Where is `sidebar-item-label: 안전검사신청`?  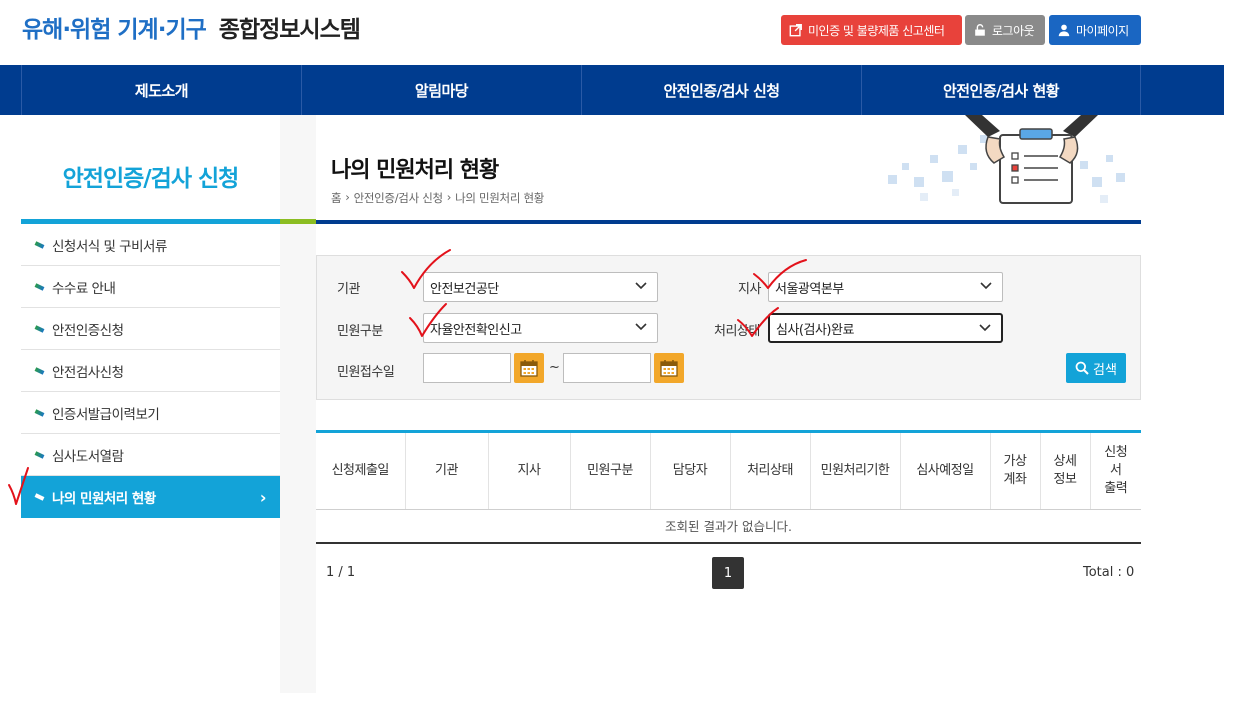 sidebar-item-label: 안전검사신청 is located at coordinates (88, 372).